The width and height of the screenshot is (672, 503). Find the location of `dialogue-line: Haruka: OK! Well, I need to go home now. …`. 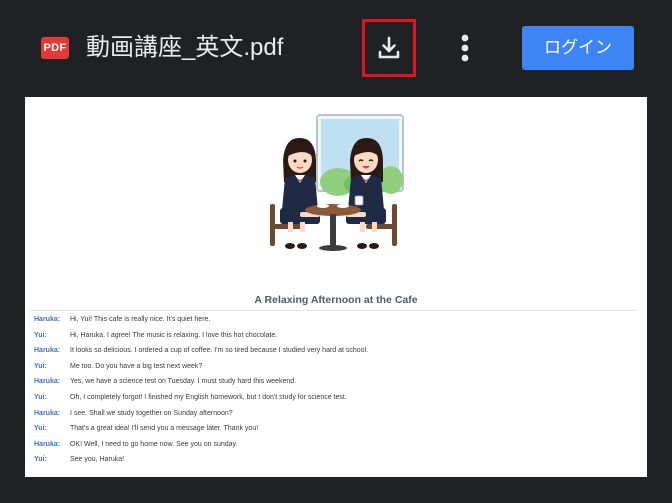

dialogue-line: Haruka: OK! Well, I need to go home now. … is located at coordinates (339, 445).